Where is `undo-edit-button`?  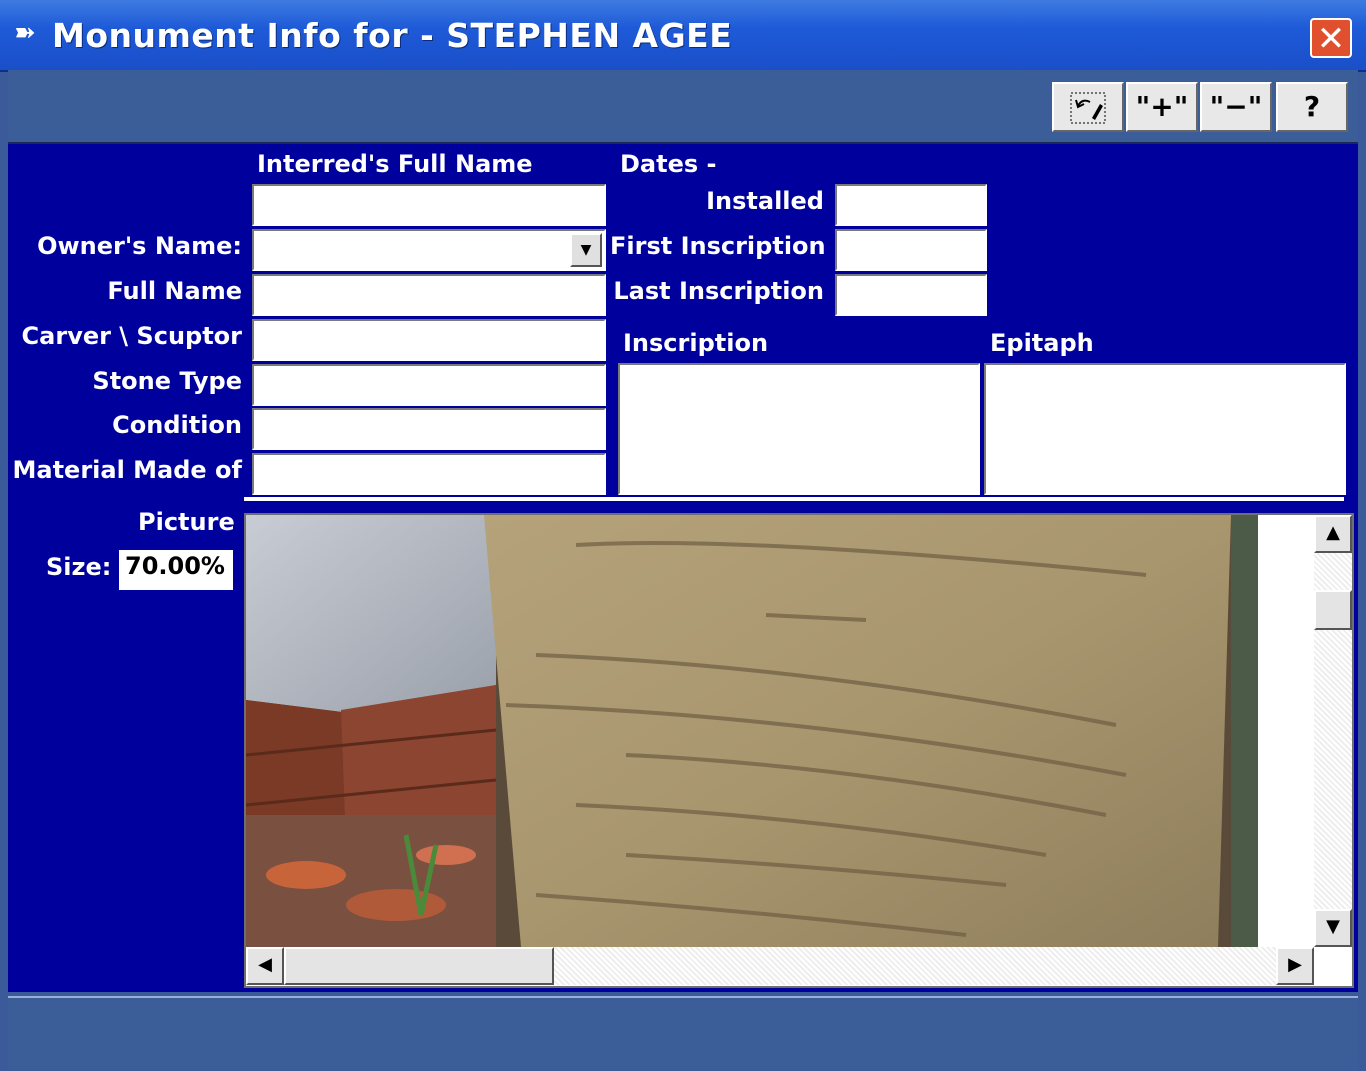
undo-edit-button is located at coordinates (1088, 107).